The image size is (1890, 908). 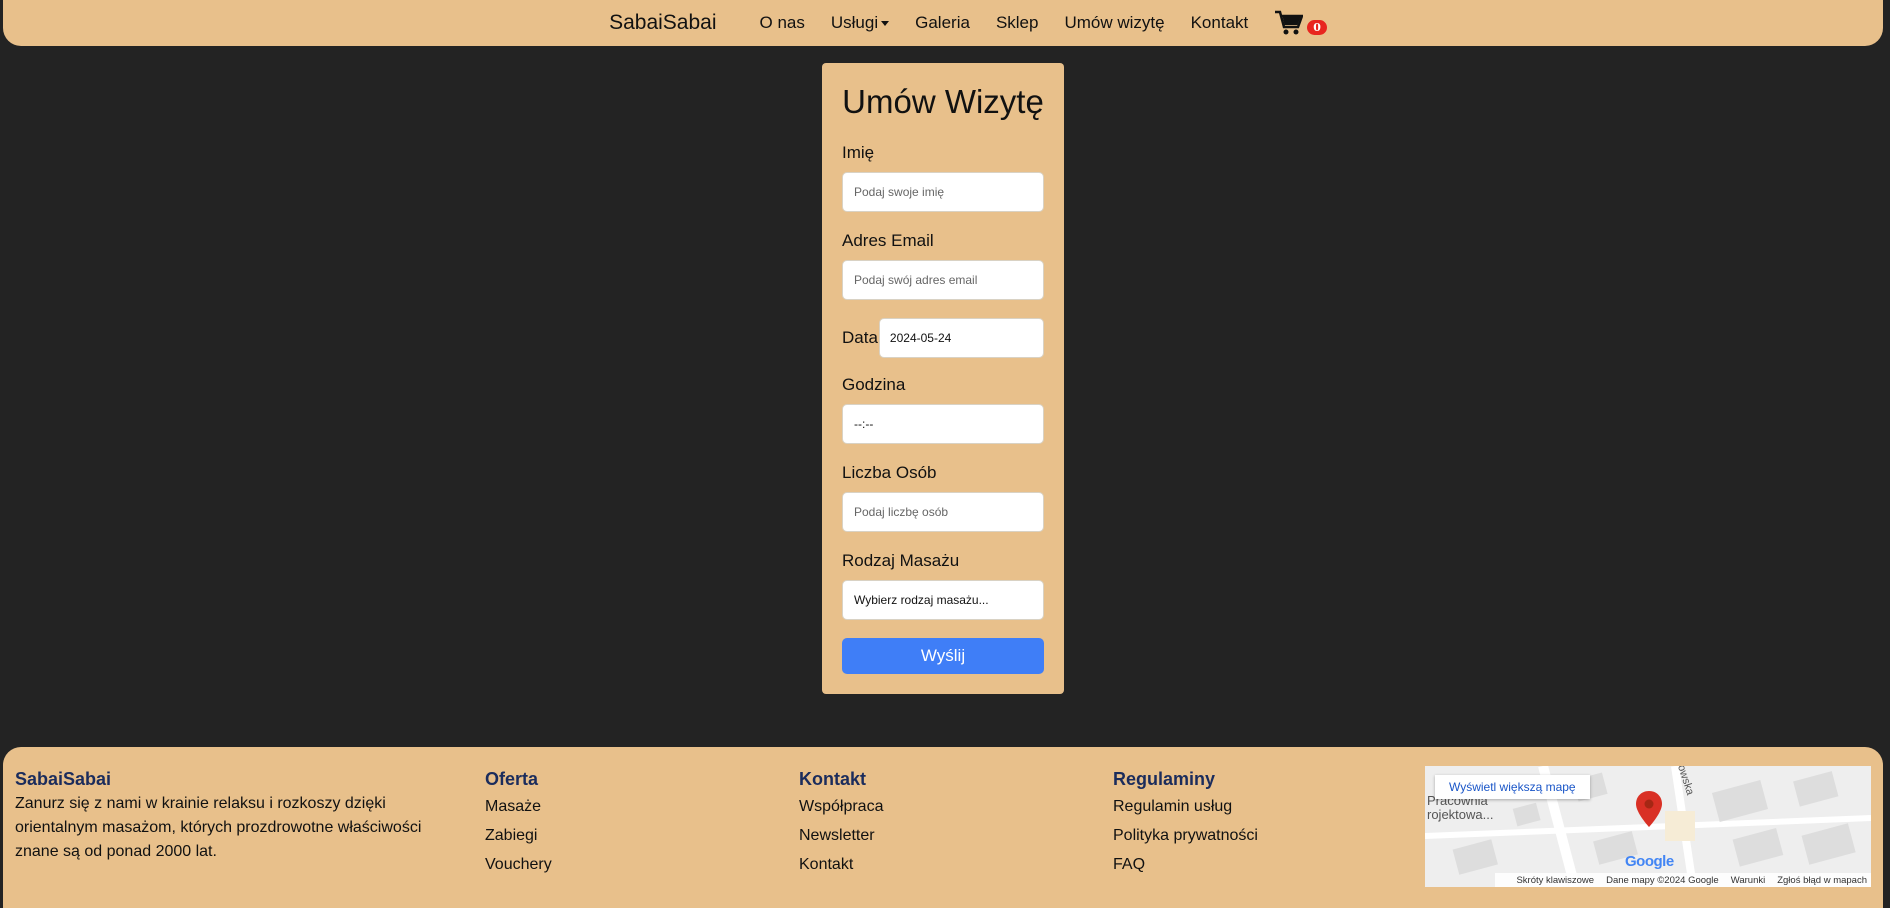 I want to click on people-input: Podaj liczbę osób, so click(x=943, y=512).